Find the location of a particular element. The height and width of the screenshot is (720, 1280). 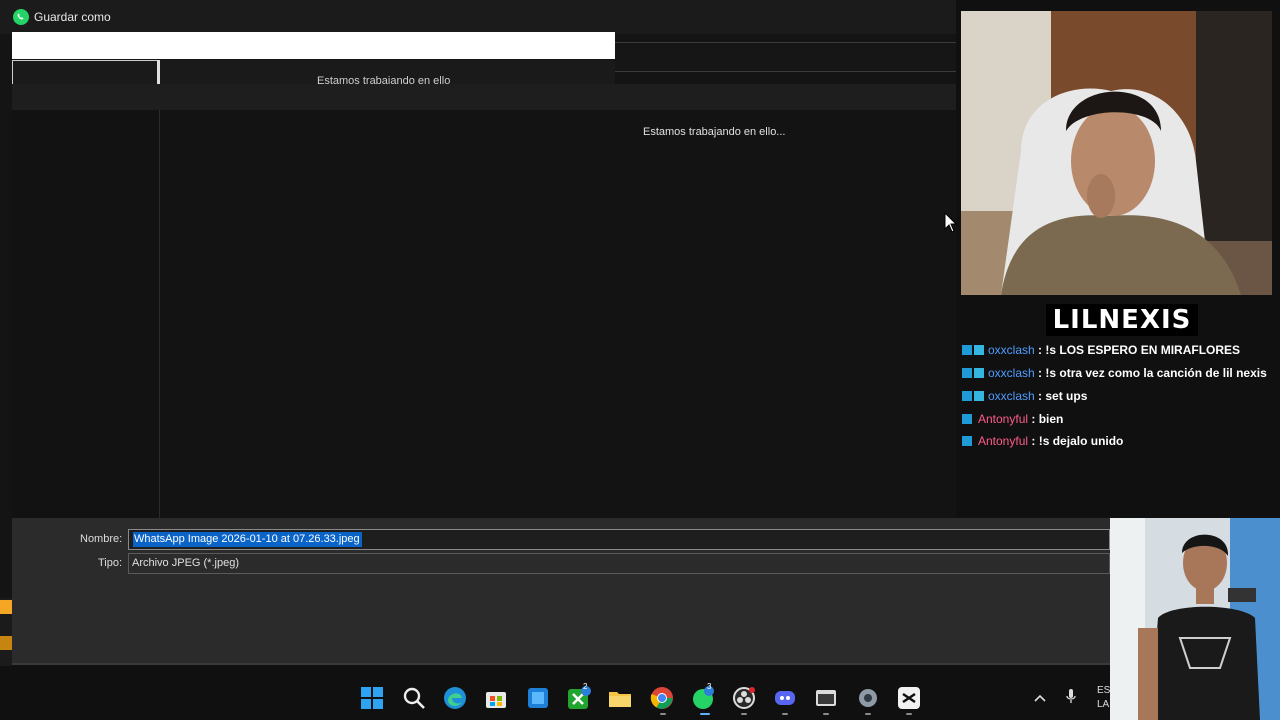

chat-message: oxxclash : !s LOS ESPERO EN MIRAFLORES is located at coordinates (1101, 350).